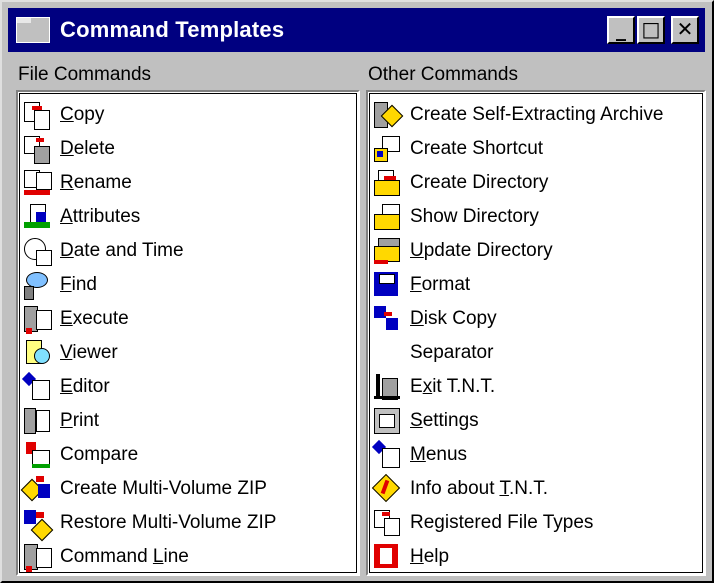 The width and height of the screenshot is (714, 583). I want to click on zip-restore-icon, so click(39, 525).